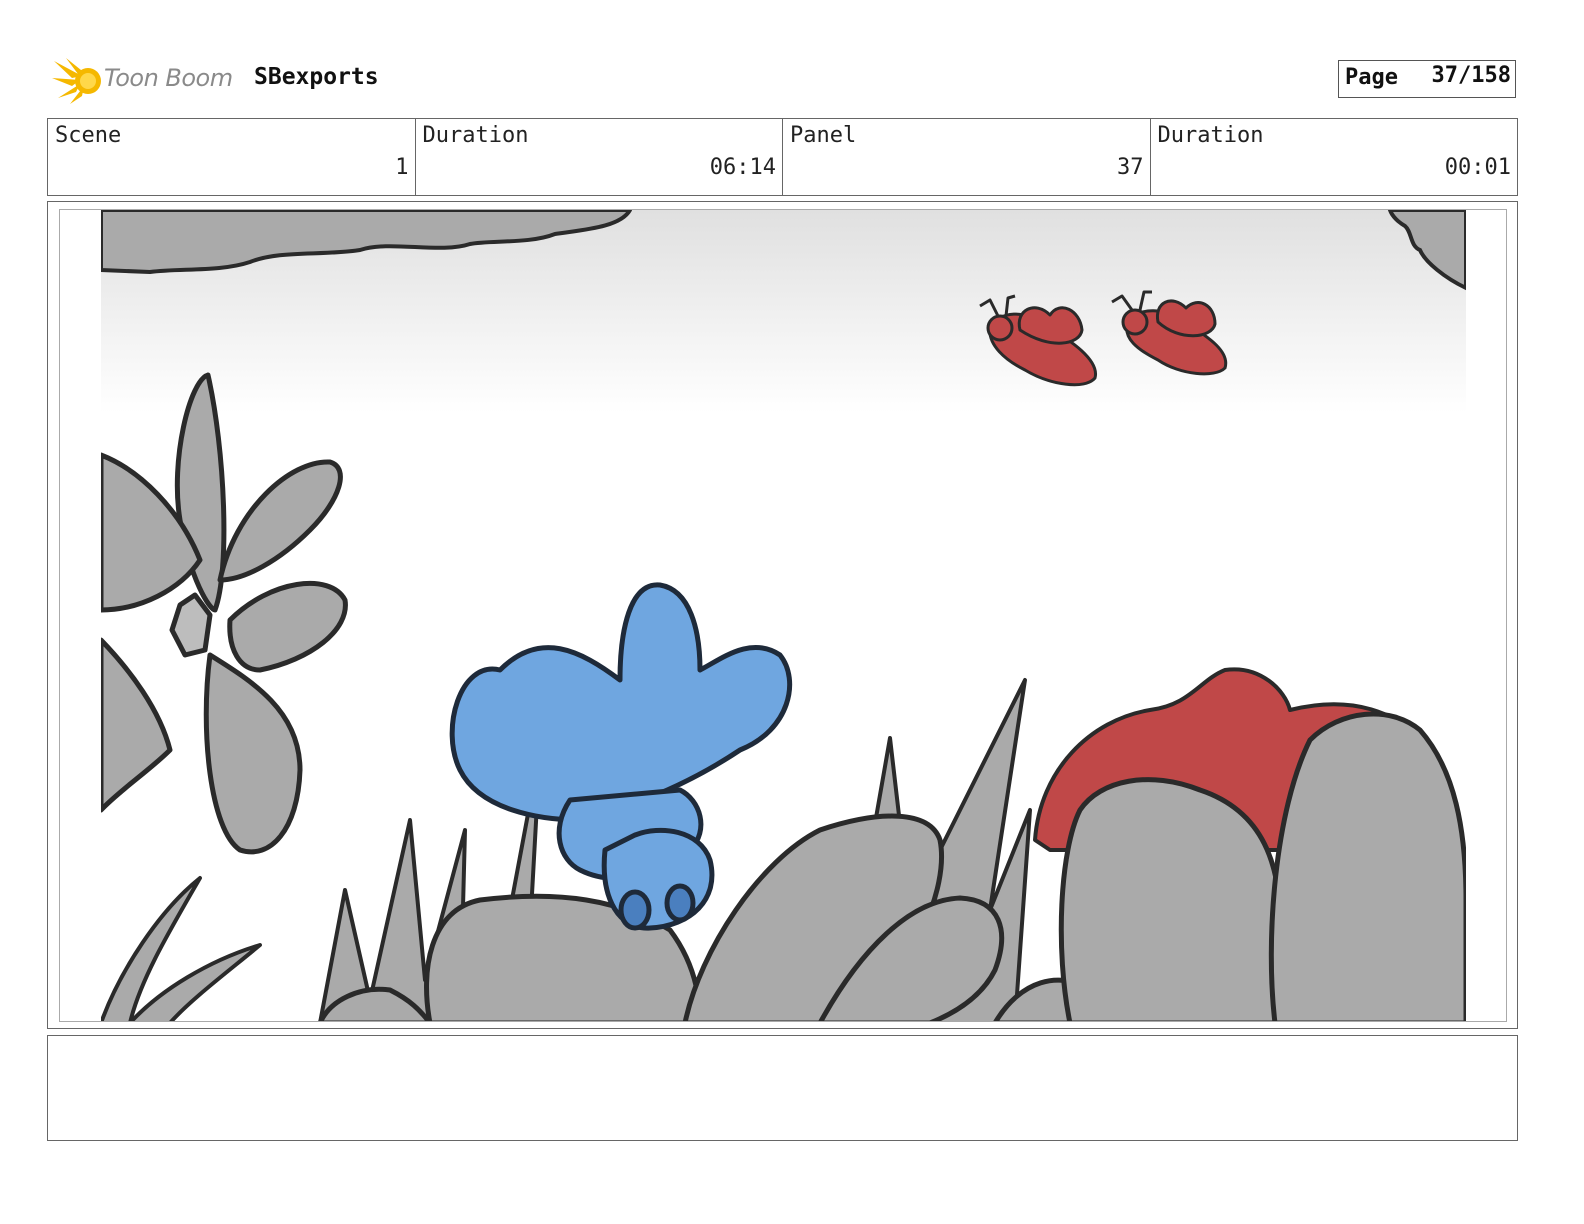 The height and width of the screenshot is (1224, 1584). I want to click on scene-duration-value: 06:14, so click(742, 167).